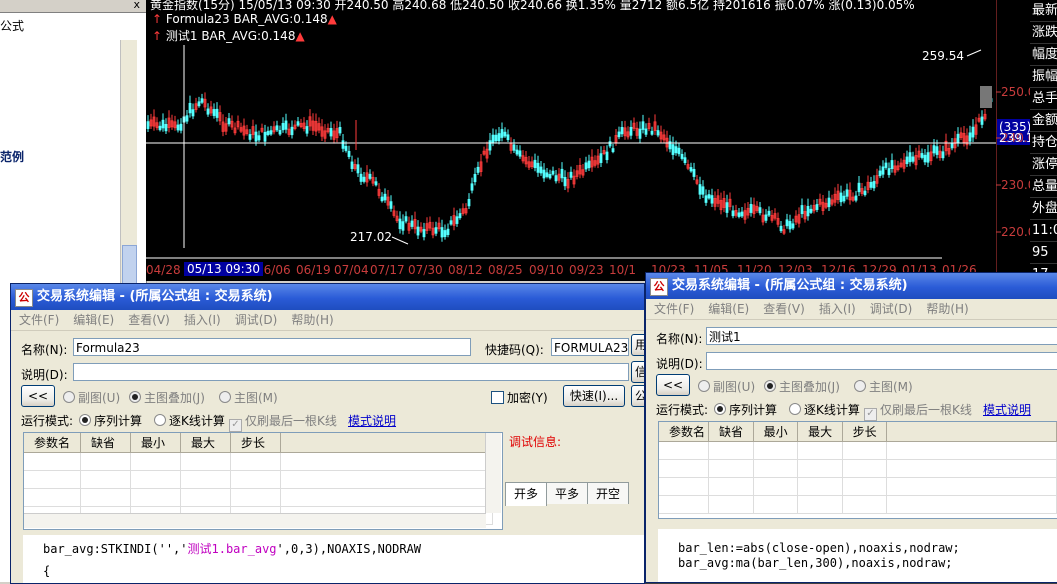  What do you see at coordinates (386, 443) in the screenshot?
I see `grid-header-filler` at bounding box center [386, 443].